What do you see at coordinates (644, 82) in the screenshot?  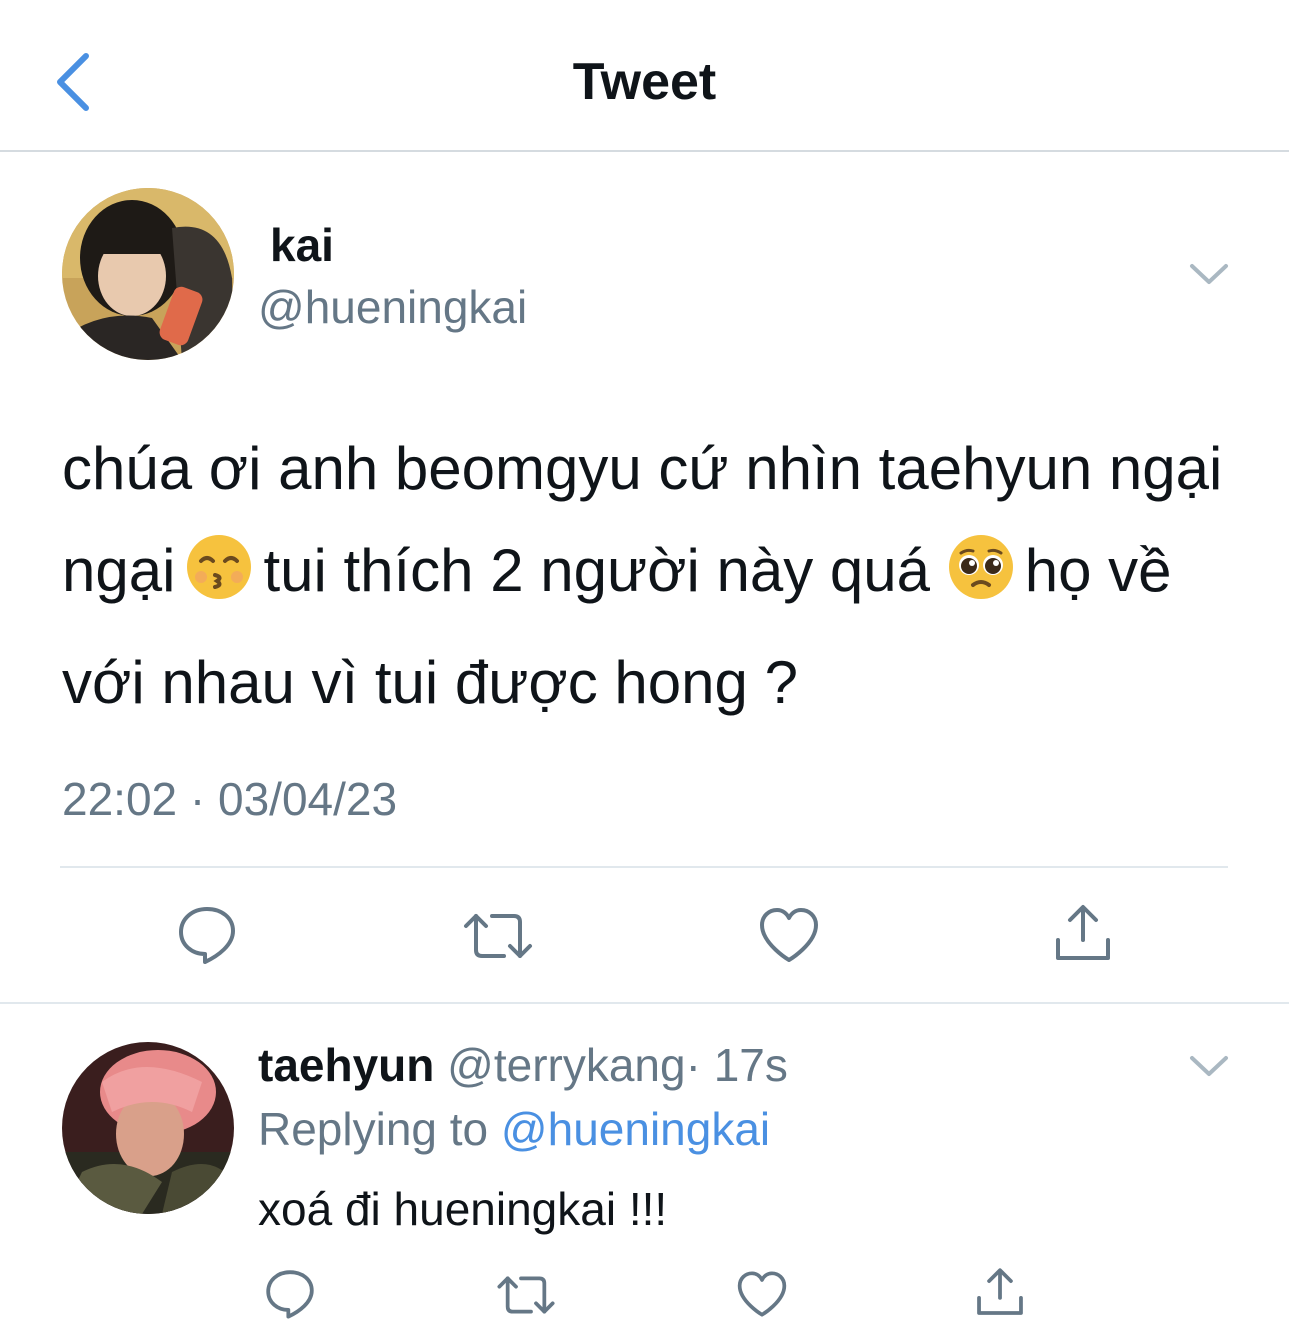 I see `page-title: Tweet` at bounding box center [644, 82].